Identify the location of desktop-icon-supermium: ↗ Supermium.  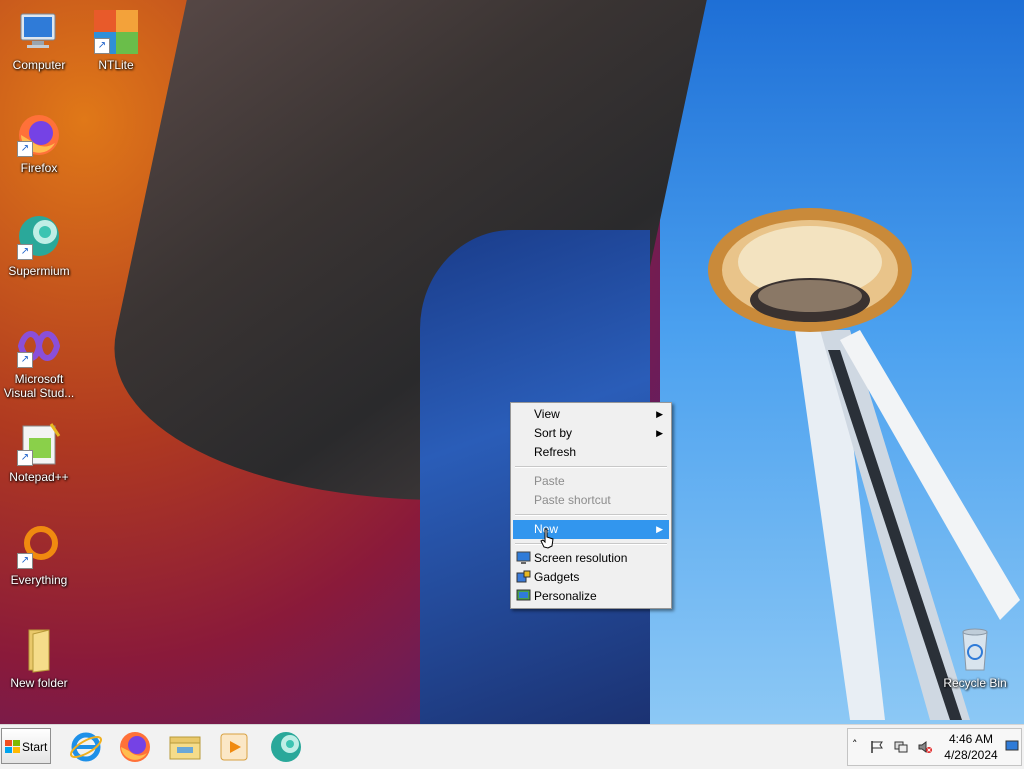
(39, 246).